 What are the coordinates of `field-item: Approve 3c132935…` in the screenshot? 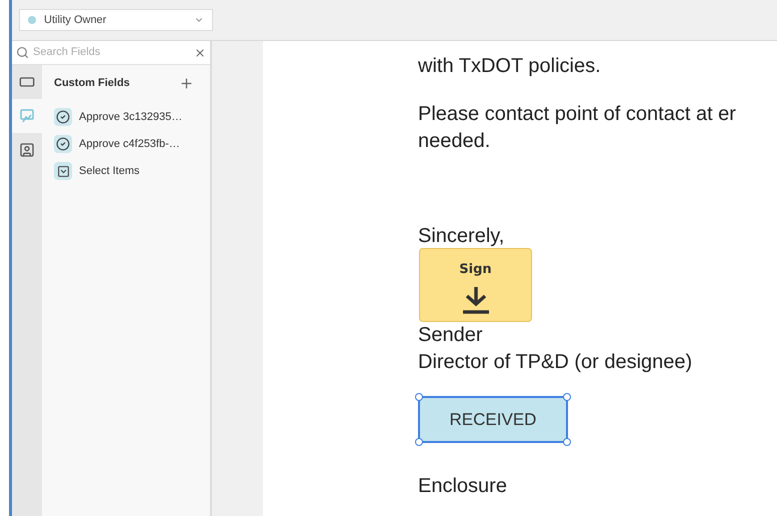 It's located at (130, 117).